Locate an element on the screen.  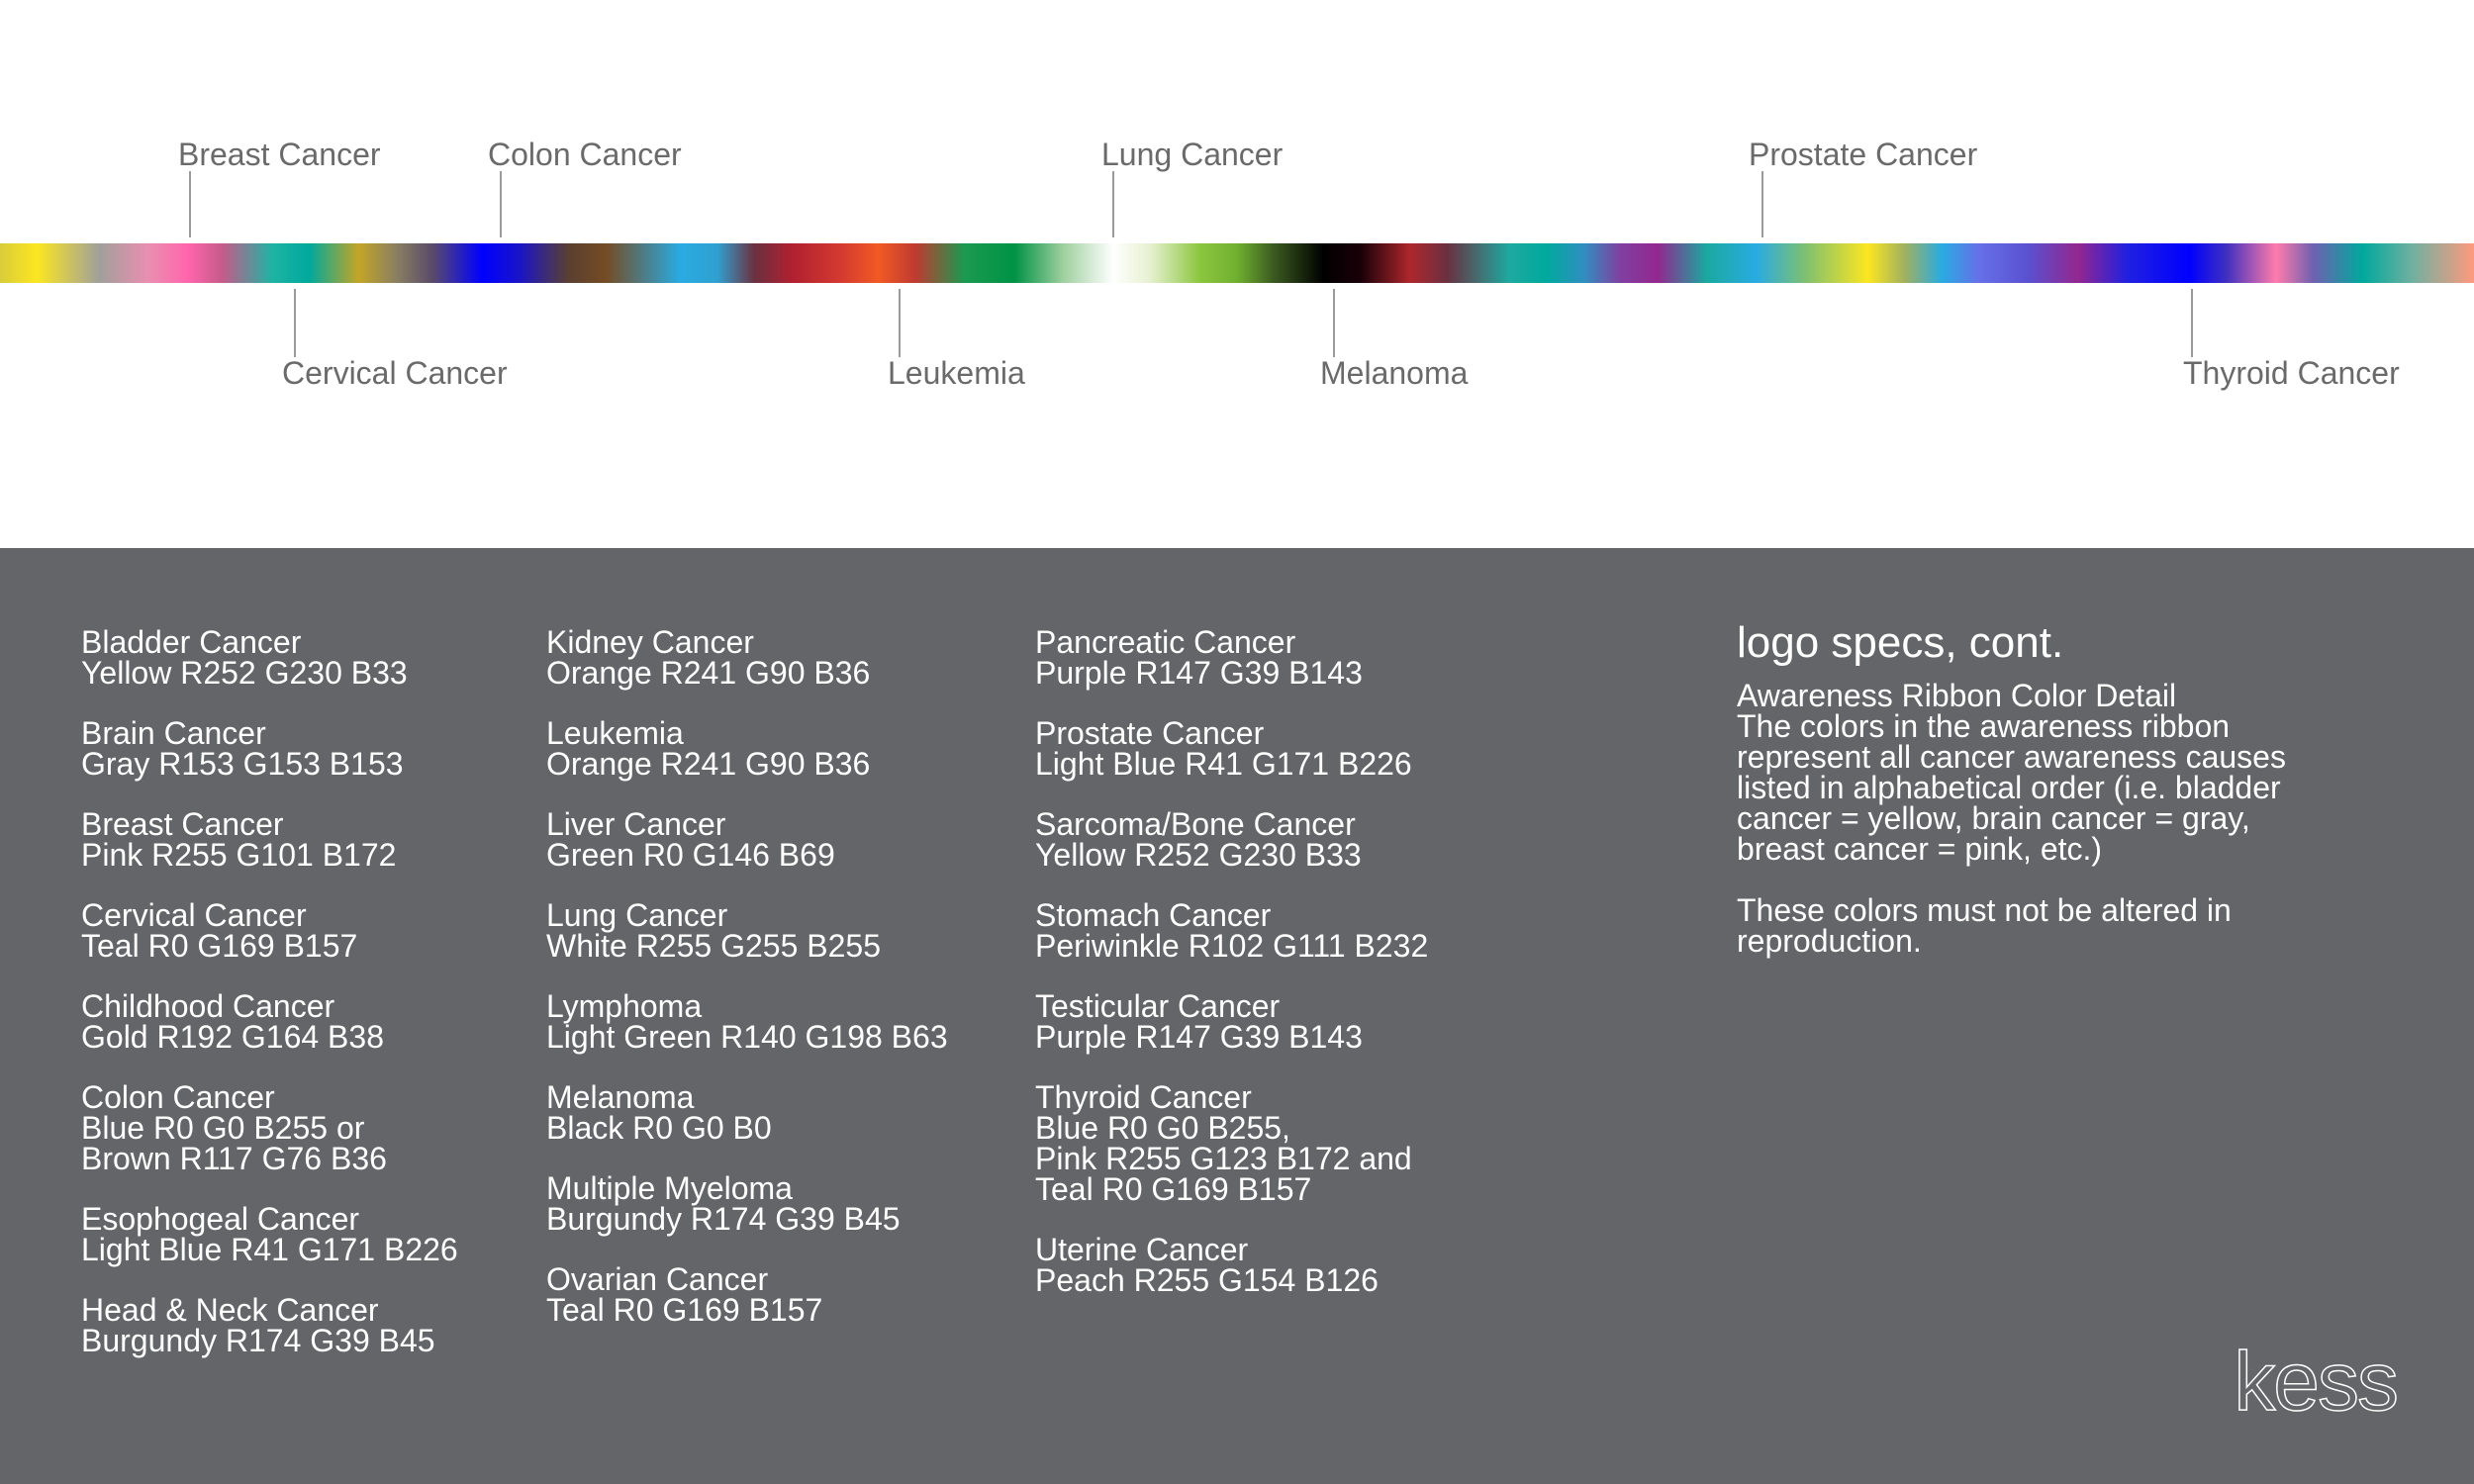
specs-line: cancer = yellow, brain cancer = gray, is located at coordinates (1994, 818).